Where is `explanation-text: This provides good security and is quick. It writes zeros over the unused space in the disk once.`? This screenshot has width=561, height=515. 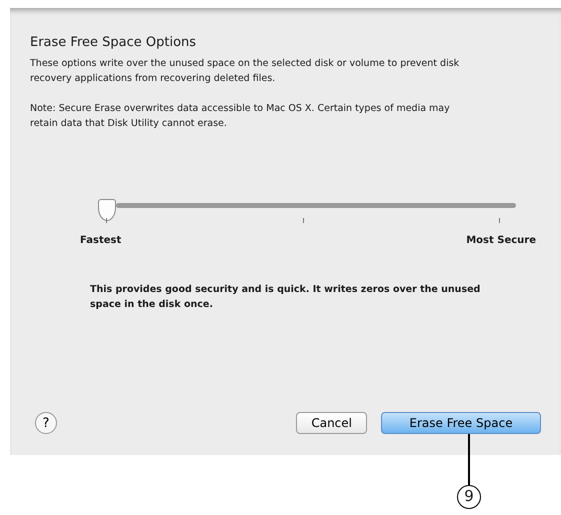 explanation-text: This provides good security and is quick. It writes zeros over the unused space in the disk once. is located at coordinates (286, 297).